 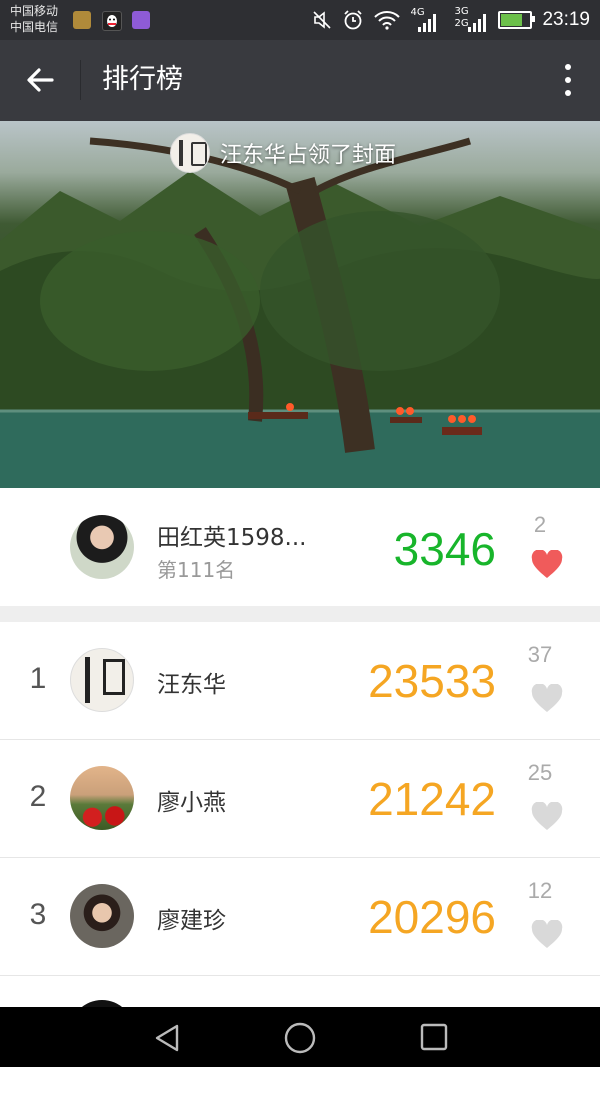 What do you see at coordinates (432, 681) in the screenshot?
I see `step-count: 23533` at bounding box center [432, 681].